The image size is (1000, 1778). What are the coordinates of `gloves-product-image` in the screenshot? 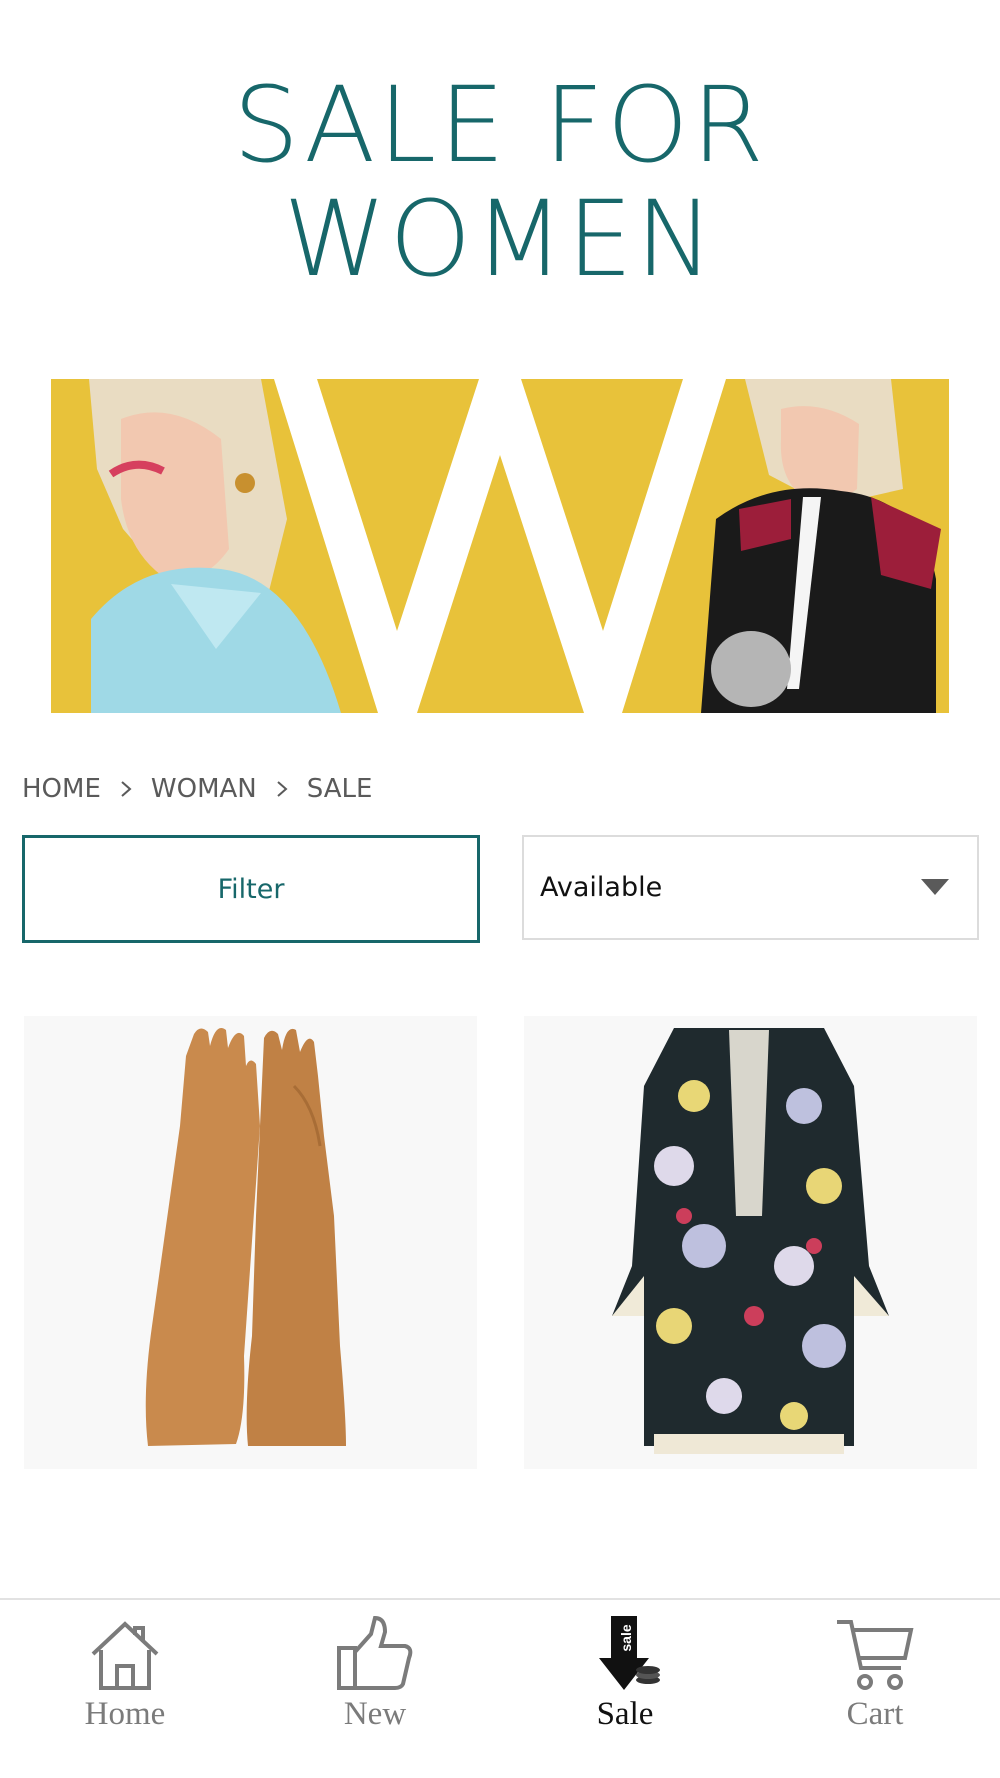 It's located at (250, 1242).